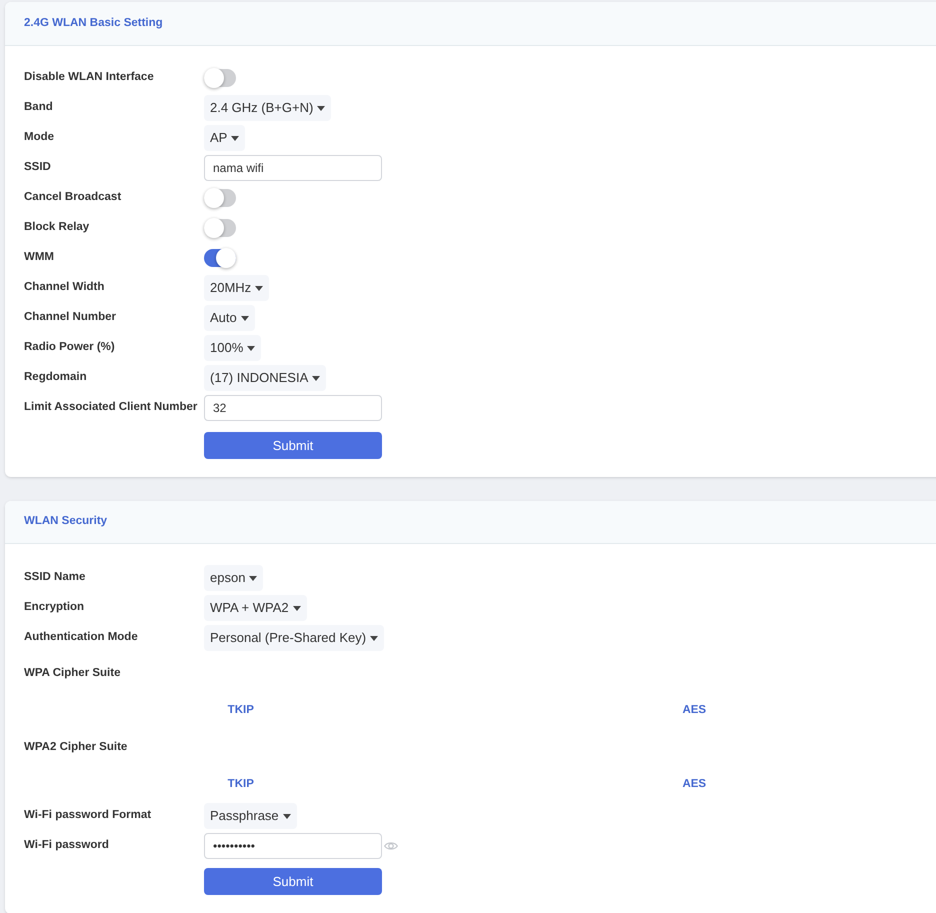  I want to click on field-label: WPA Cipher Suite, so click(72, 674).